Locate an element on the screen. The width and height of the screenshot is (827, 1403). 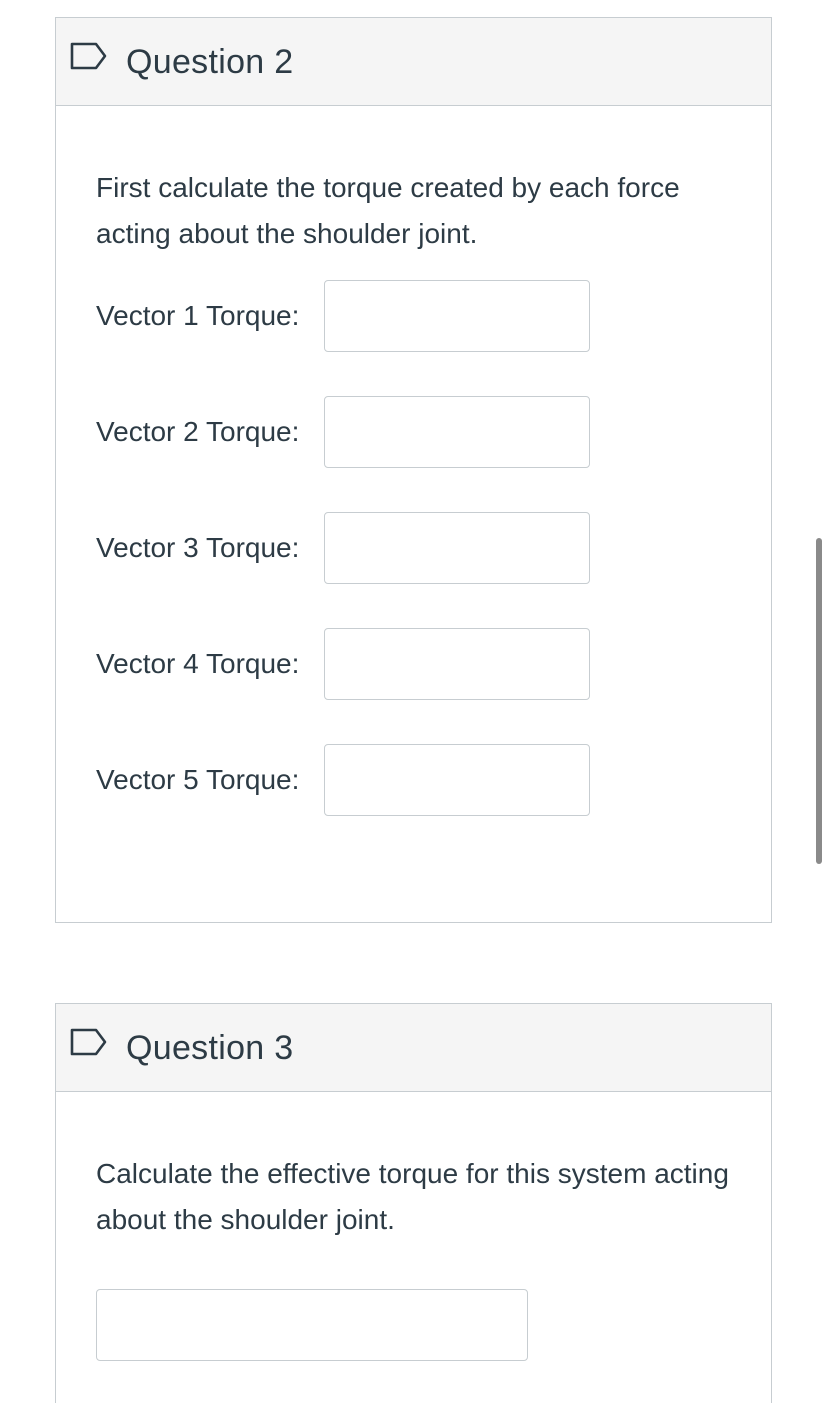
vector-4-row: Vector 4 Torque: is located at coordinates (343, 664).